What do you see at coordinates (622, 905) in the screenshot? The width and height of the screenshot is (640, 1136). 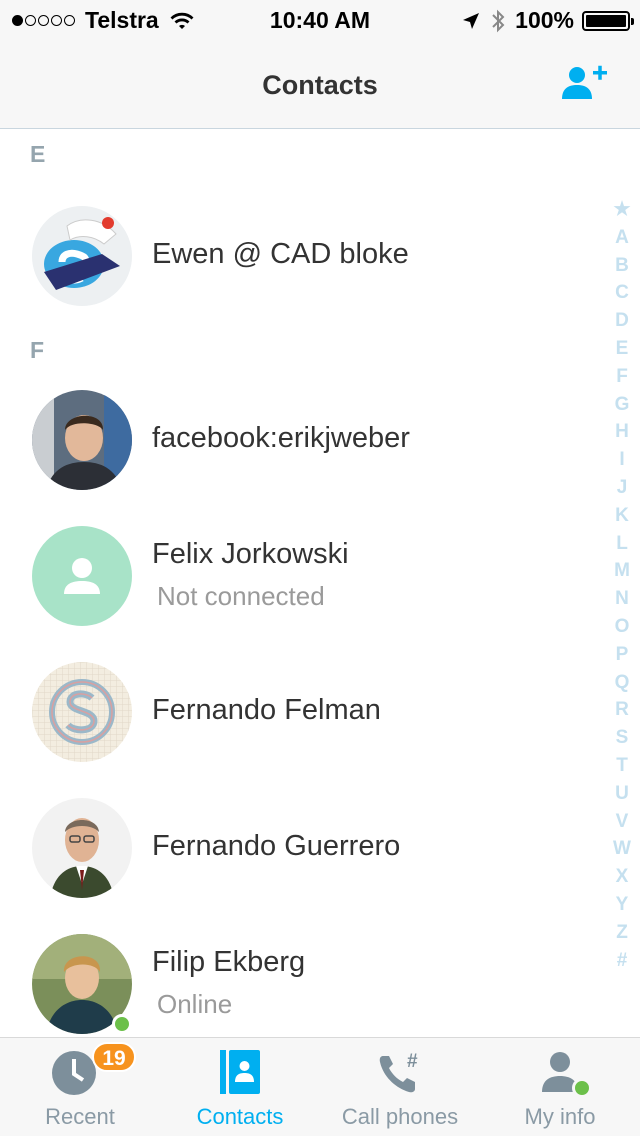 I see `index-letter: Y` at bounding box center [622, 905].